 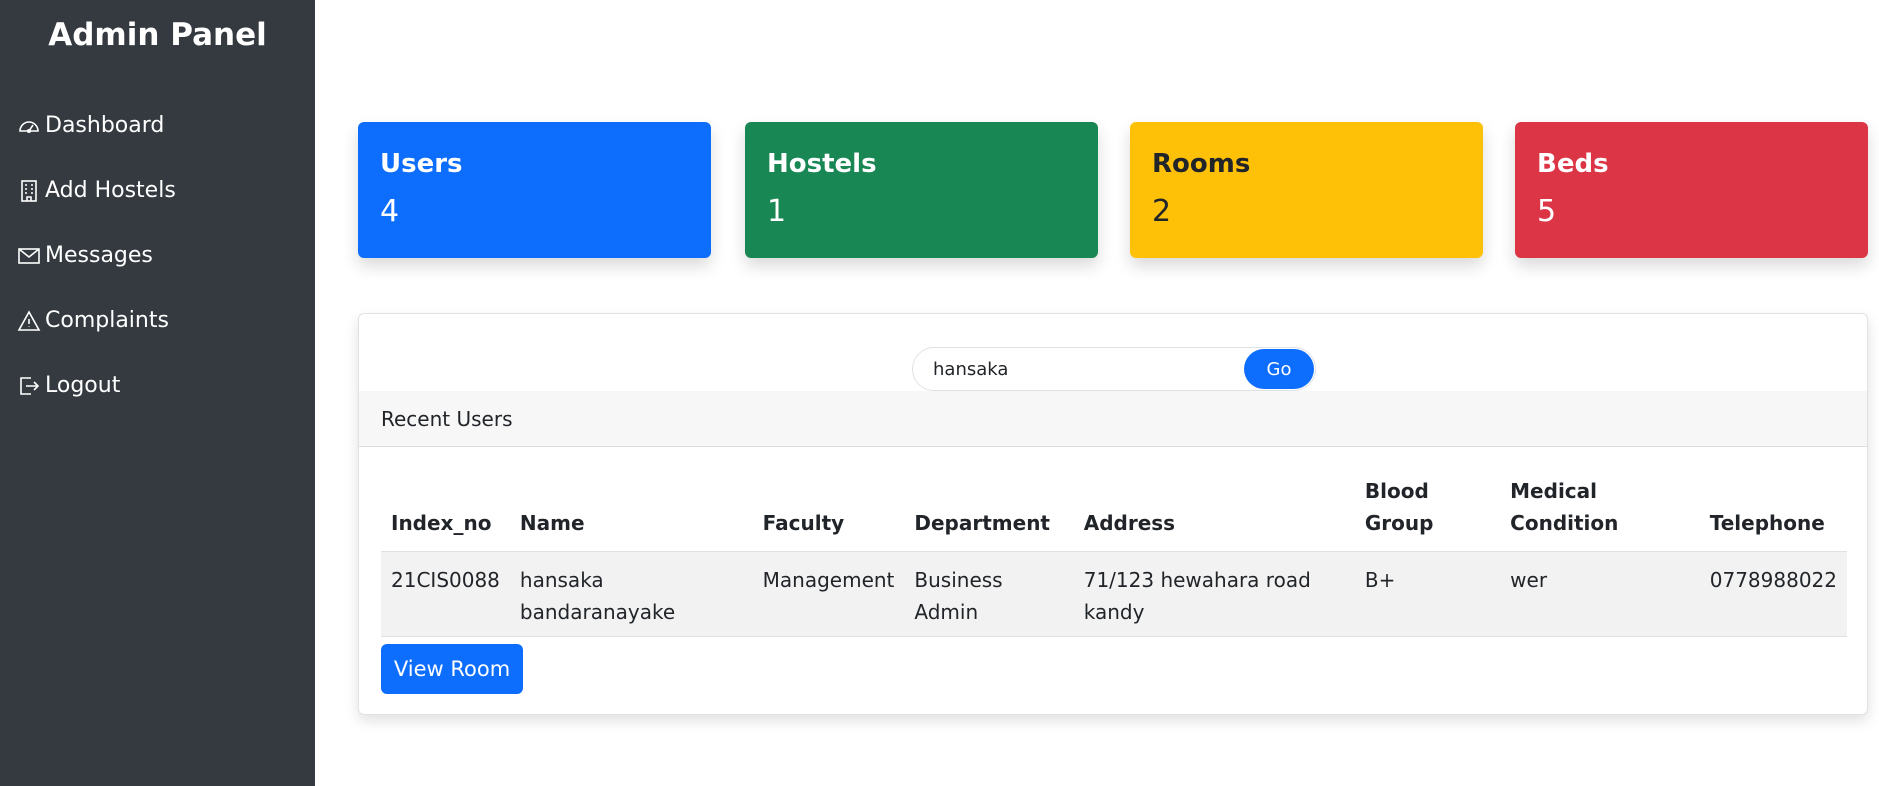 What do you see at coordinates (452, 669) in the screenshot?
I see `view-room-button: View Room` at bounding box center [452, 669].